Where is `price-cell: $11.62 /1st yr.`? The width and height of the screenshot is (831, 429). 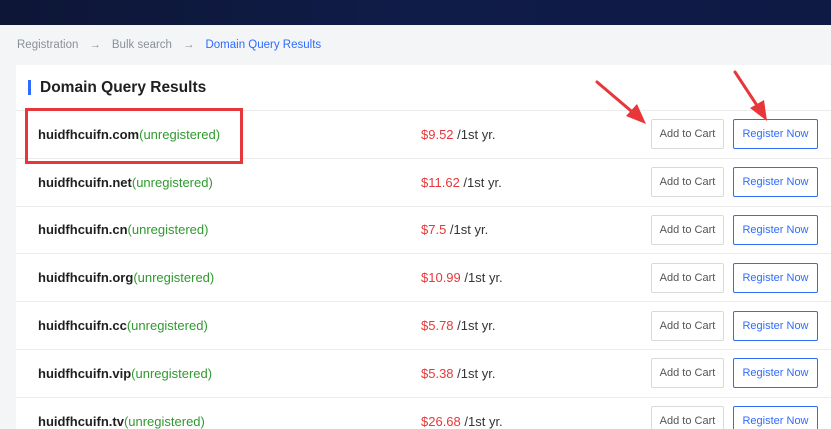 price-cell: $11.62 /1st yr. is located at coordinates (461, 182).